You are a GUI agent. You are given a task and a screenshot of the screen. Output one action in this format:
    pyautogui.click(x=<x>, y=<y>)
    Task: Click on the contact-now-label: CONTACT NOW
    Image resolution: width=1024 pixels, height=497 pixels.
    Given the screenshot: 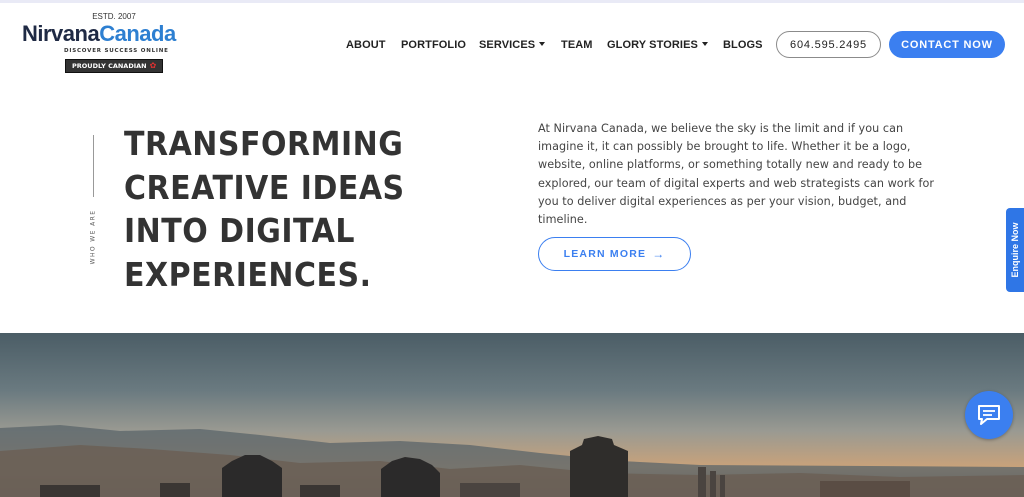 What is the action you would take?
    pyautogui.click(x=947, y=44)
    